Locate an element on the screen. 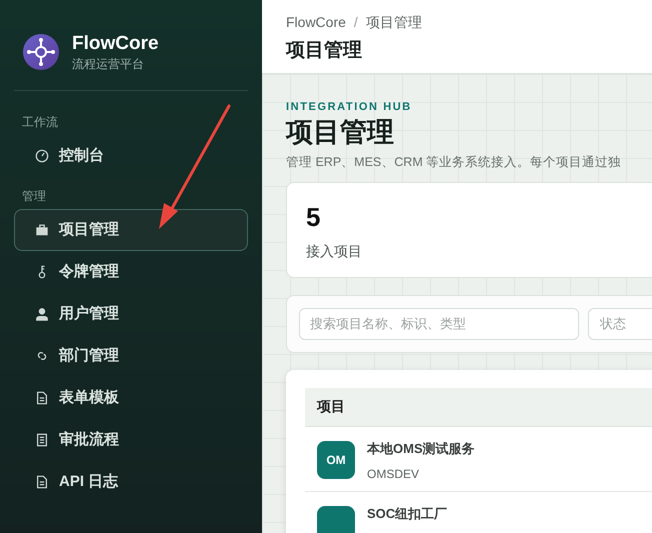 Image resolution: width=652 pixels, height=533 pixels. nav-item: 项目管理 is located at coordinates (131, 230).